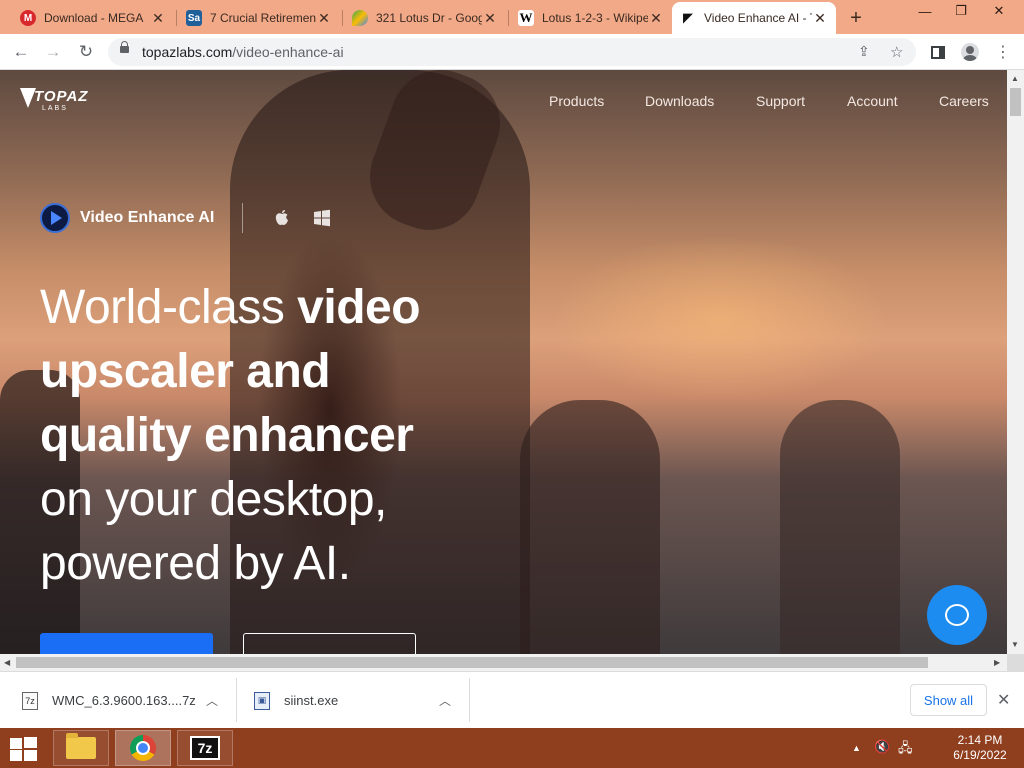 The image size is (1024, 768). I want to click on tab-wikipedia: W Lotus 1-2-3 - Wikipedia ✕, so click(591, 18).